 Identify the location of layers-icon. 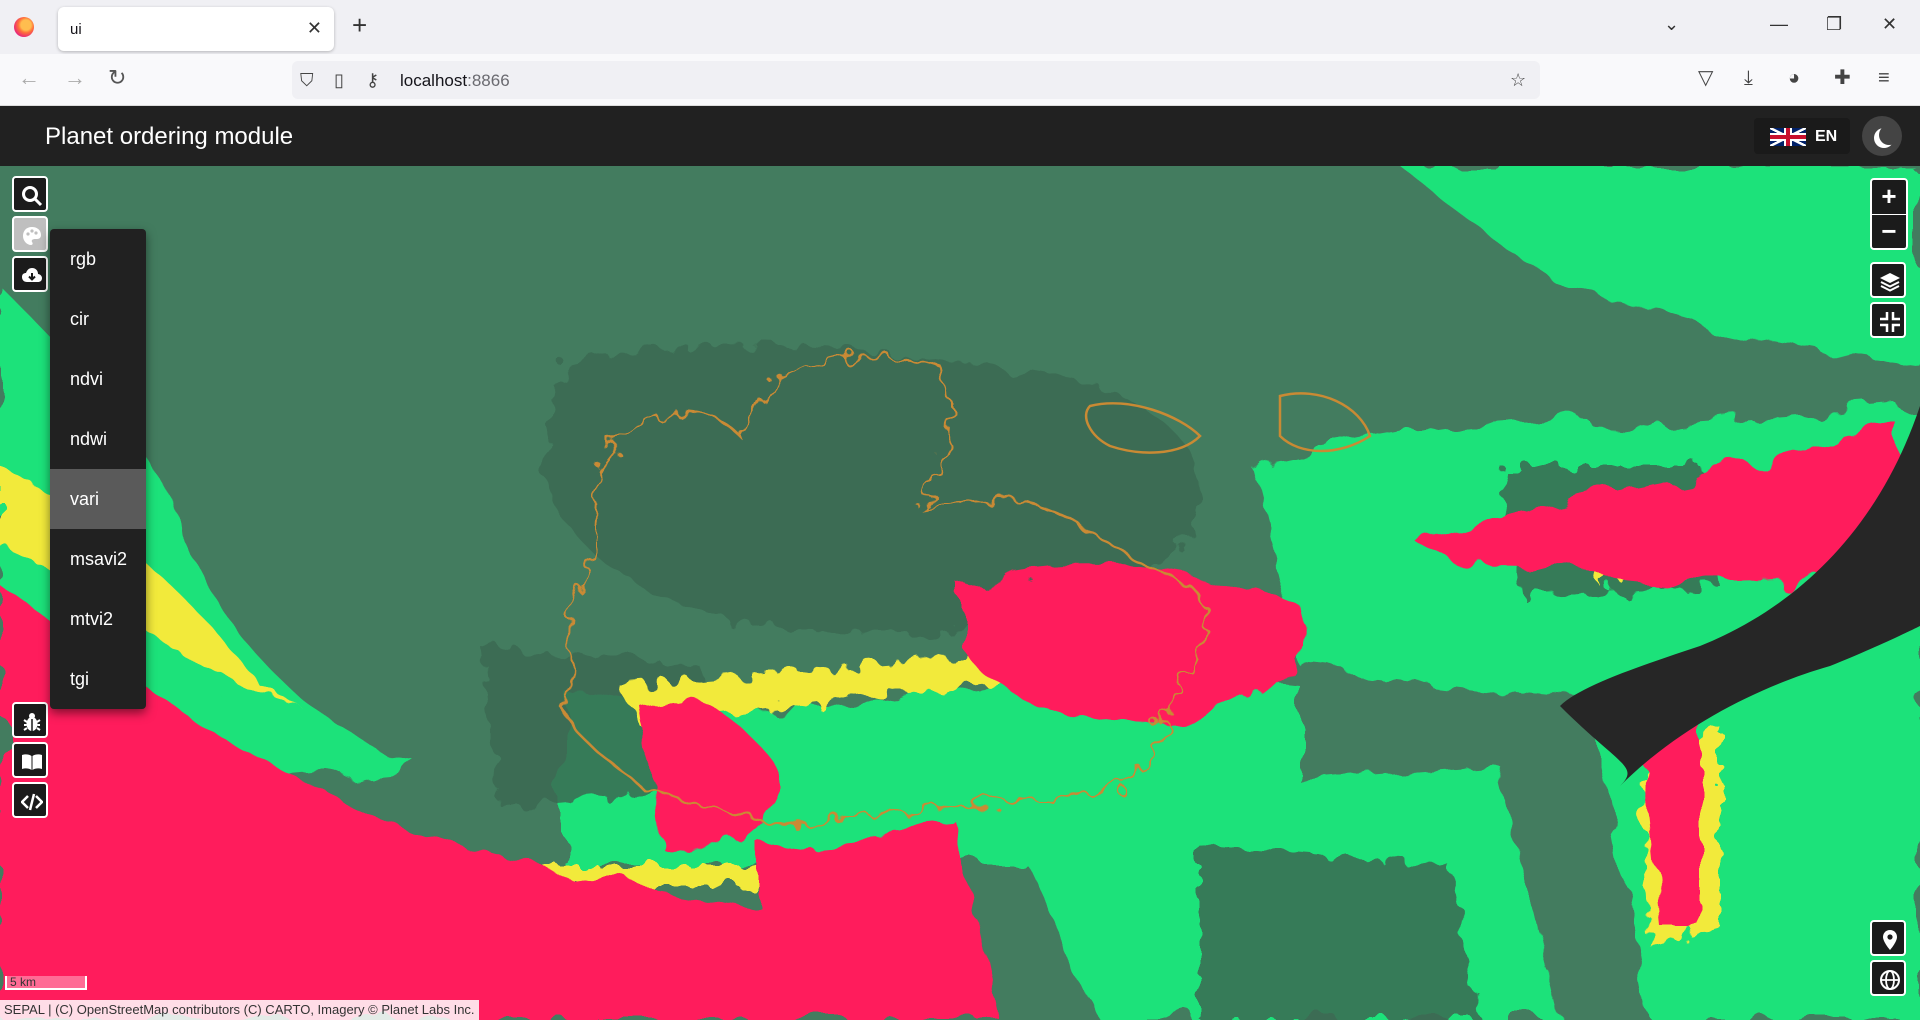
(1890, 282).